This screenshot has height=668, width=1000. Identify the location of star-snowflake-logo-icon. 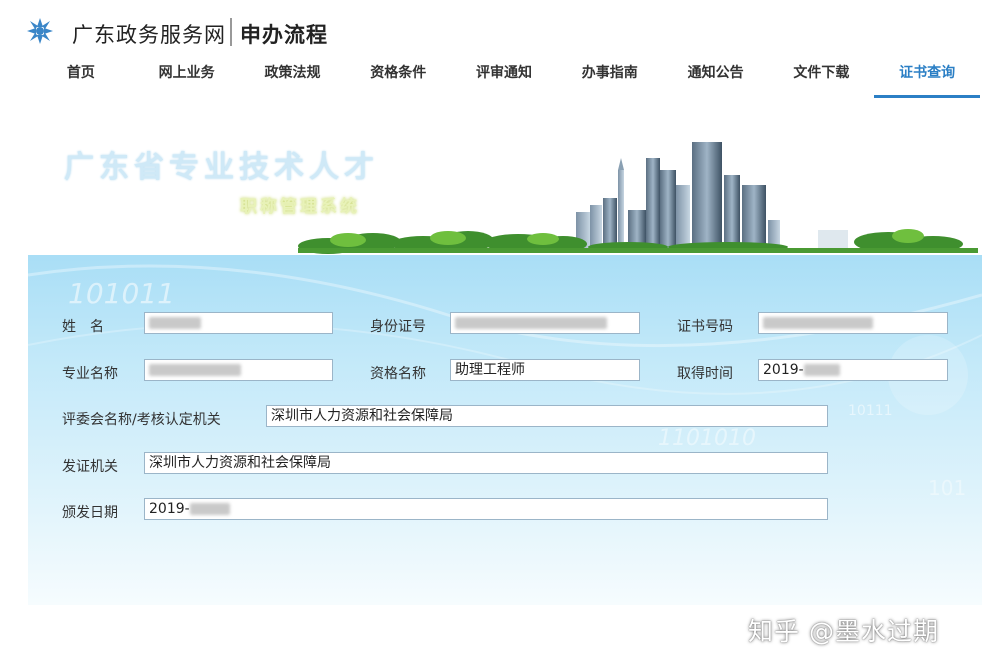
(40, 31).